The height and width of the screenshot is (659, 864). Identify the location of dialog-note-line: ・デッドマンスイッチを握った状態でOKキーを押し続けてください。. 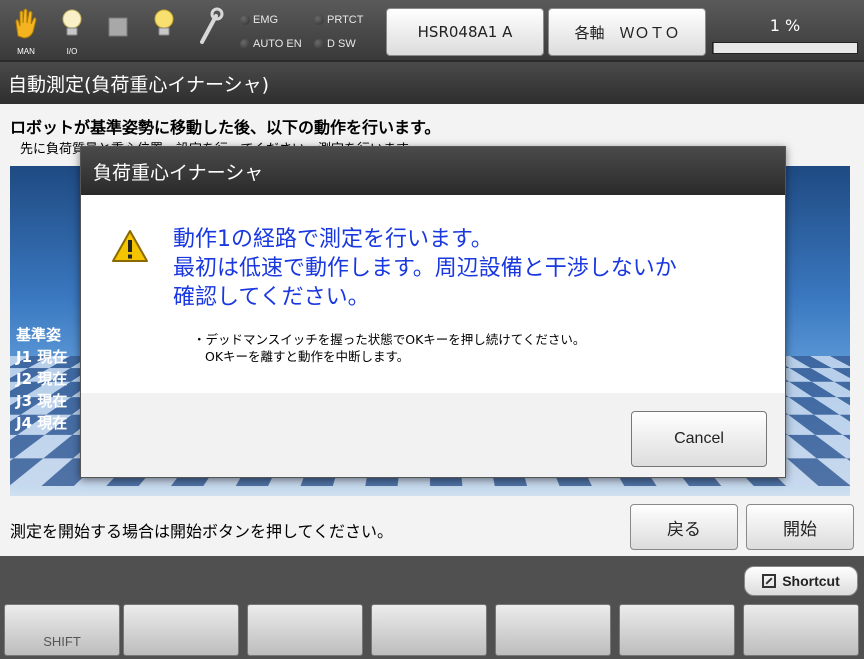
(389, 339).